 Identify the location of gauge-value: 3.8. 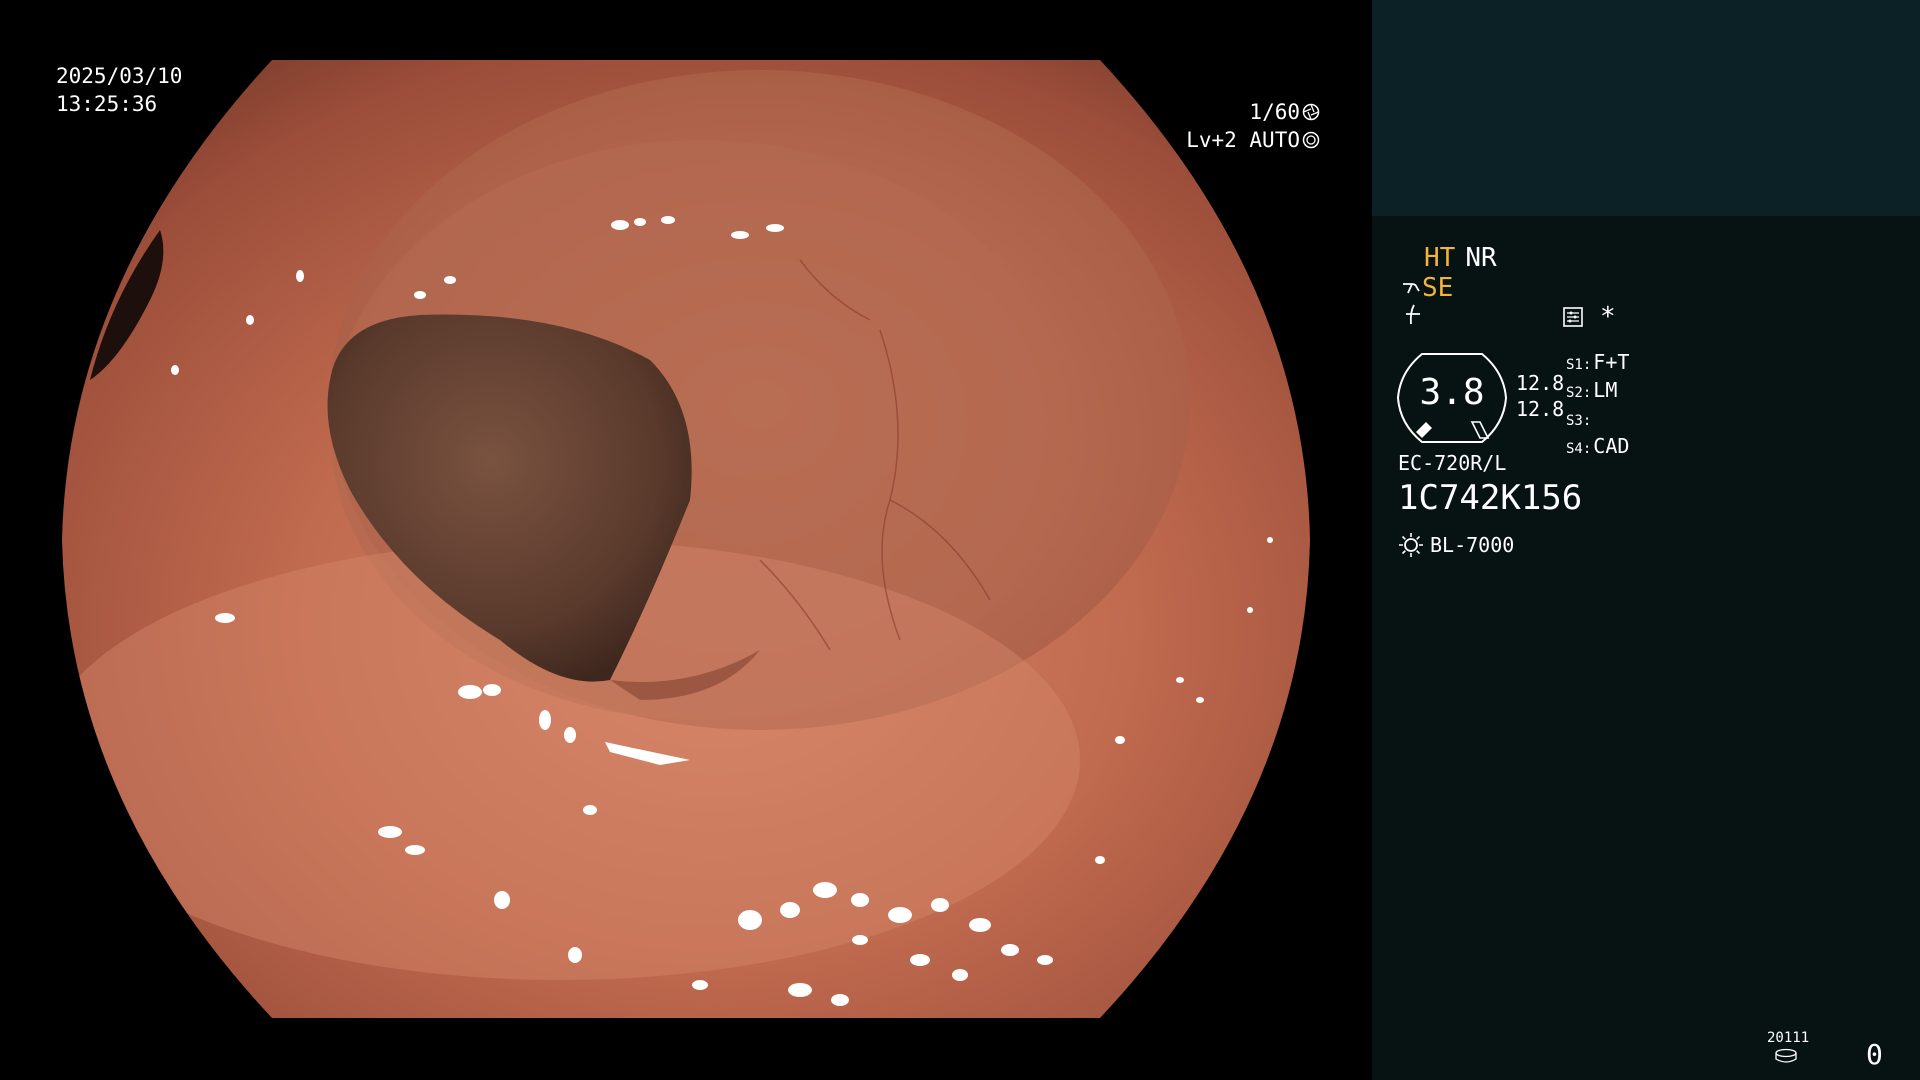
(1452, 392).